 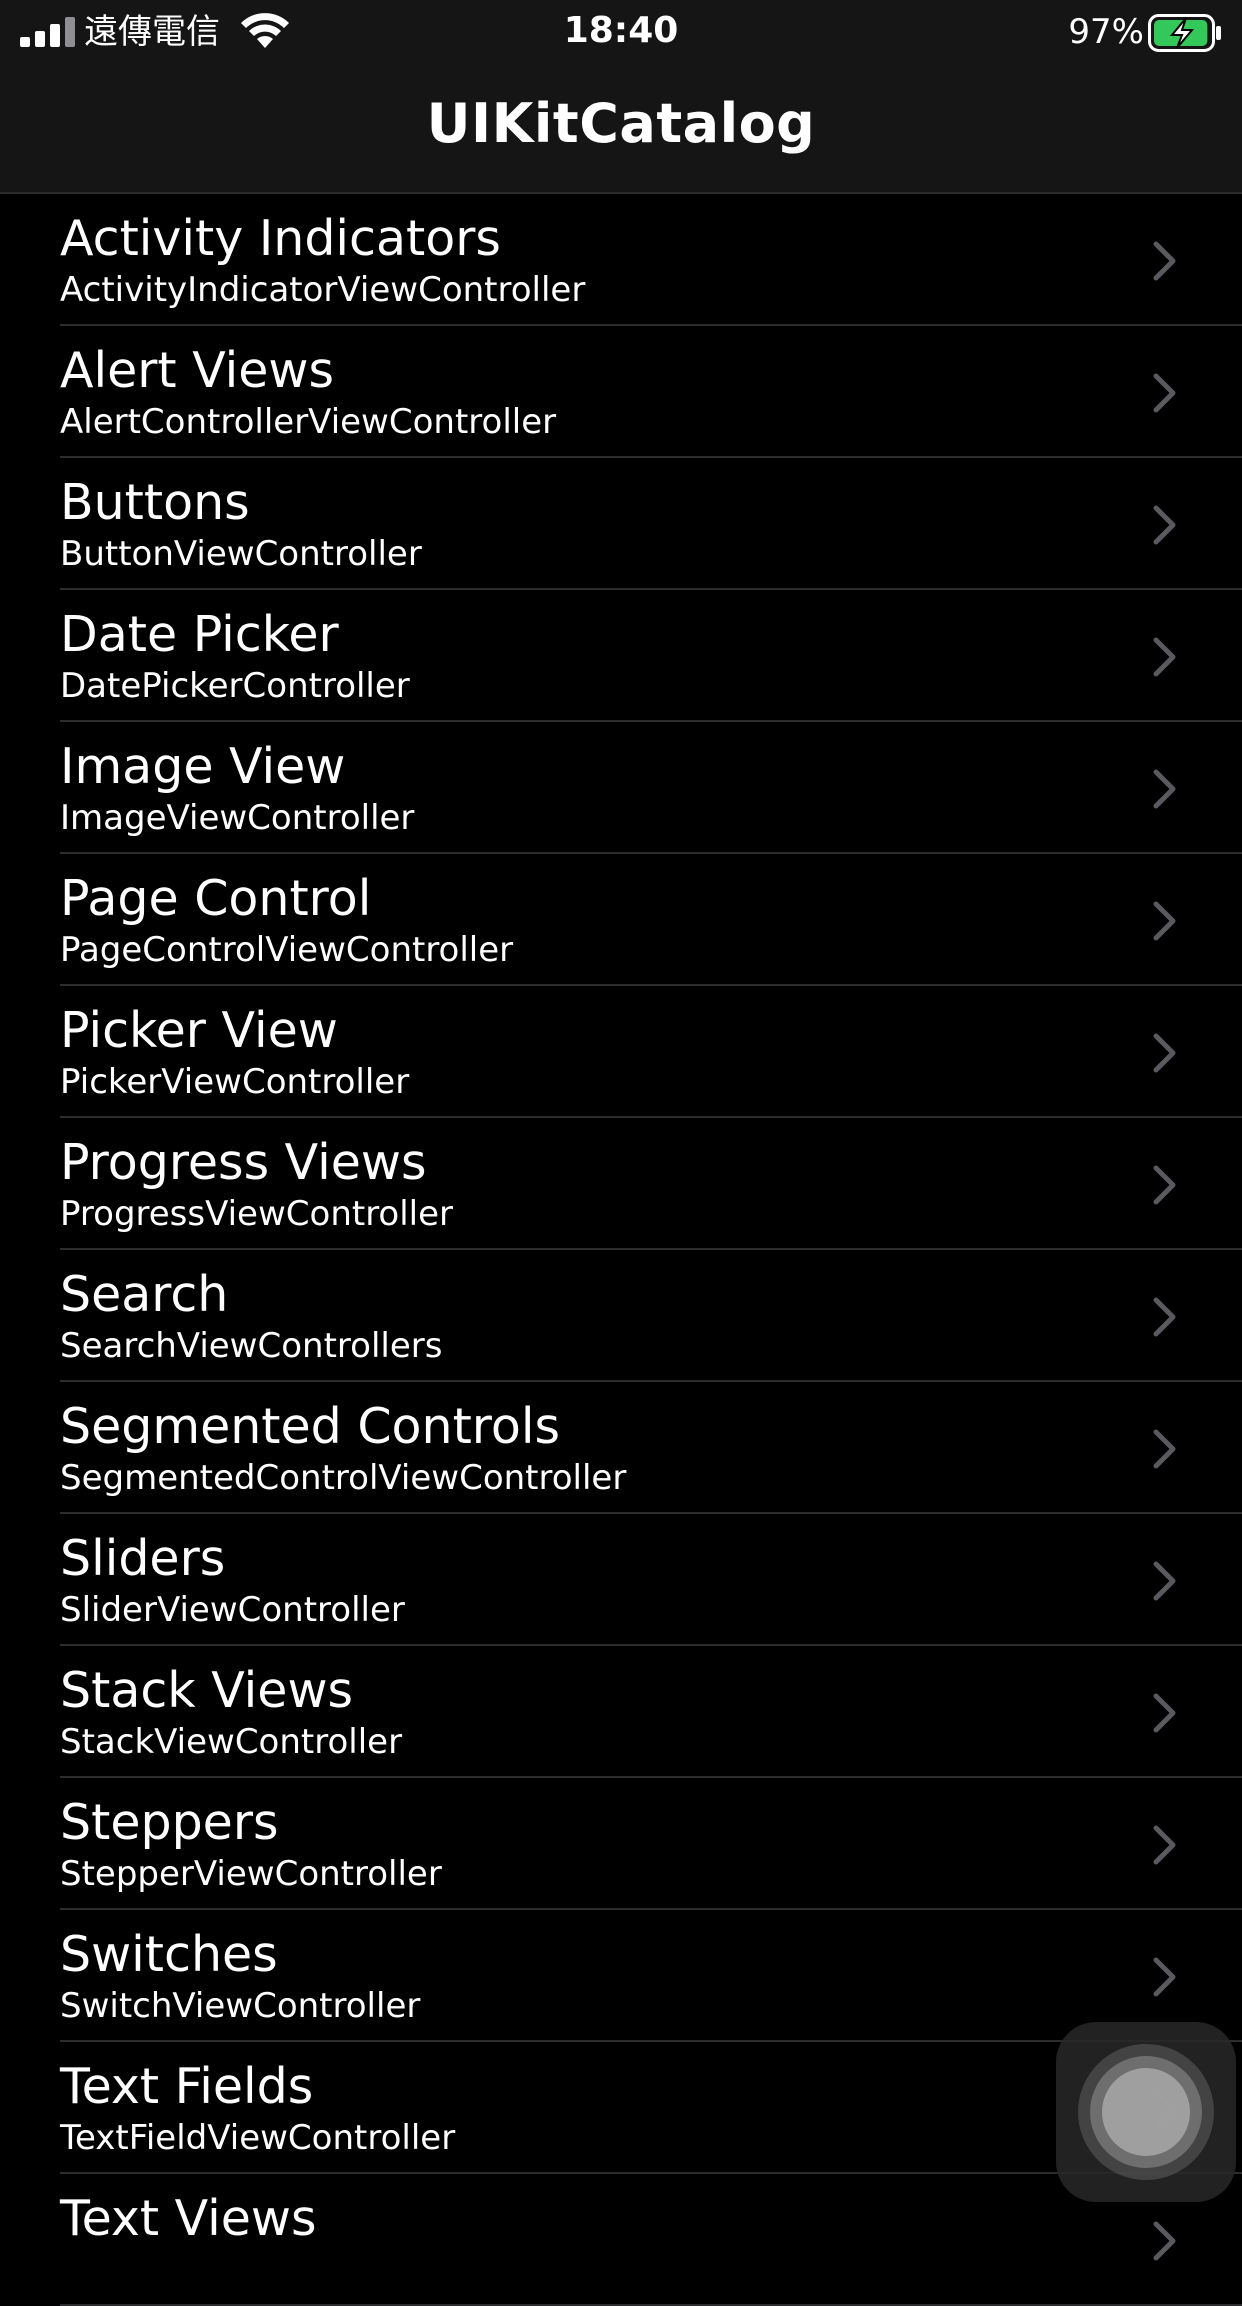 I want to click on list-item-title: Buttons, so click(x=155, y=502).